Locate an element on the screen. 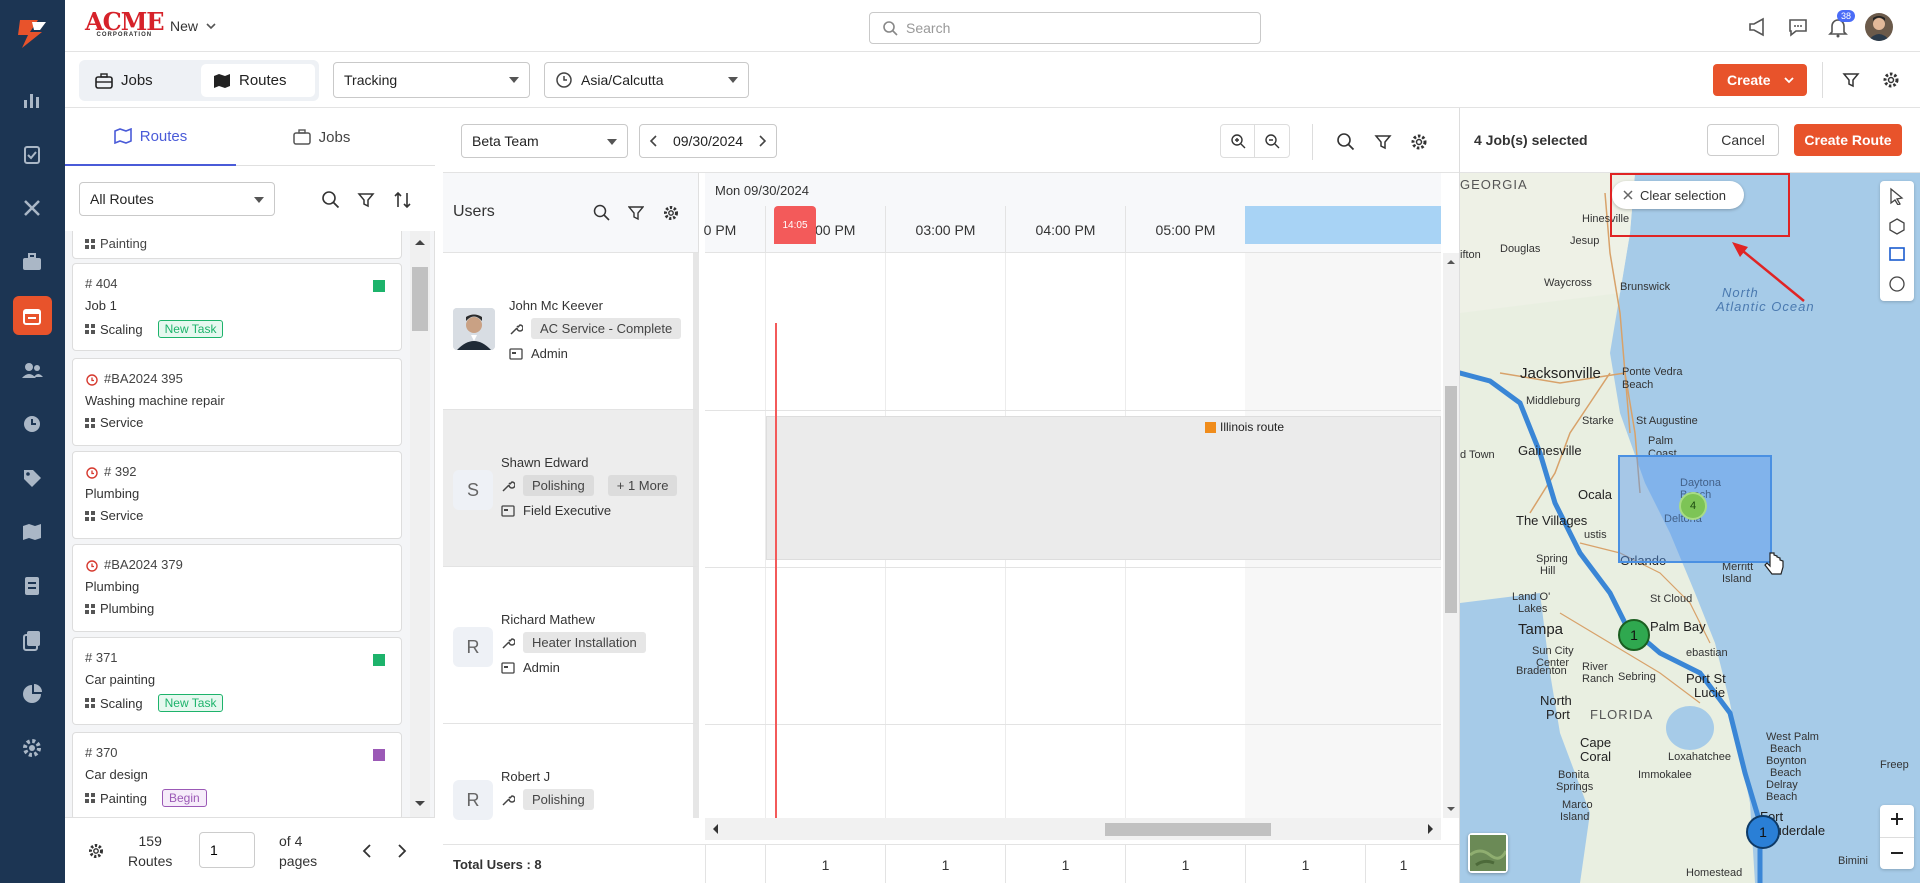  grid-icon is located at coordinates (90, 243).